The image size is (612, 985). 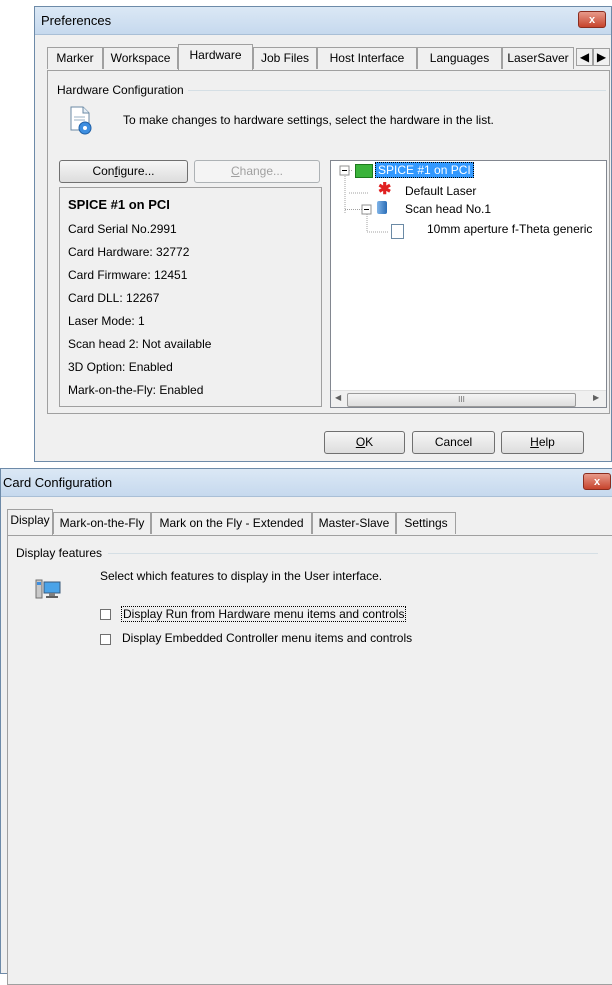 What do you see at coordinates (360, 442) in the screenshot?
I see `ok-label-a: O` at bounding box center [360, 442].